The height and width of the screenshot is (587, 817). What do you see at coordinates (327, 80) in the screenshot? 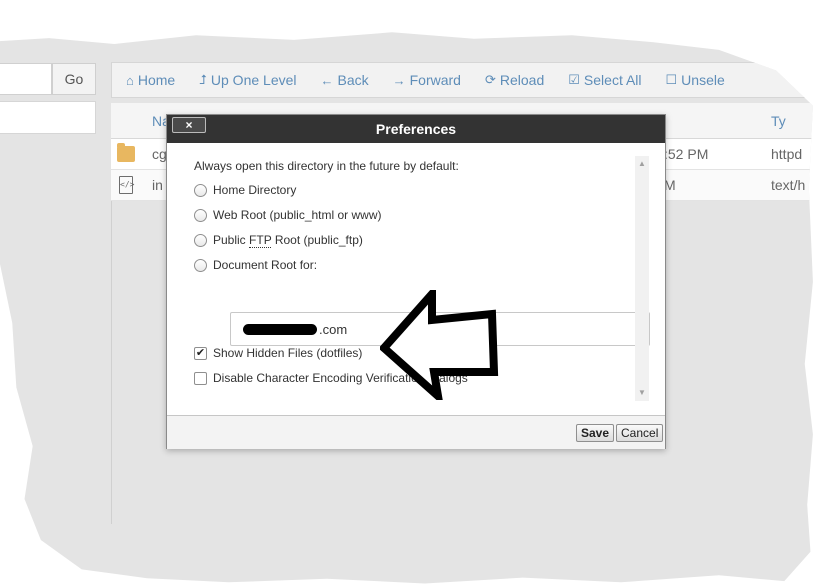
I see `left-arrow-icon: ←` at bounding box center [327, 80].